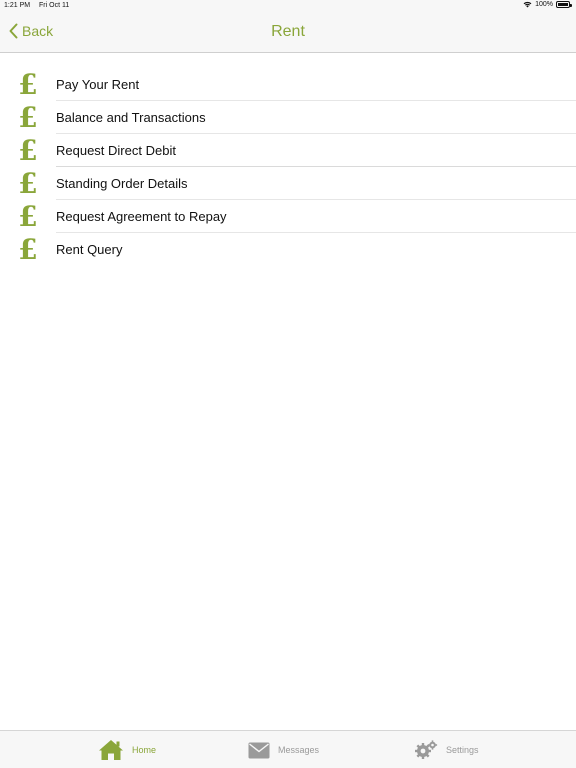 This screenshot has width=576, height=768. What do you see at coordinates (111, 750) in the screenshot?
I see `home-icon` at bounding box center [111, 750].